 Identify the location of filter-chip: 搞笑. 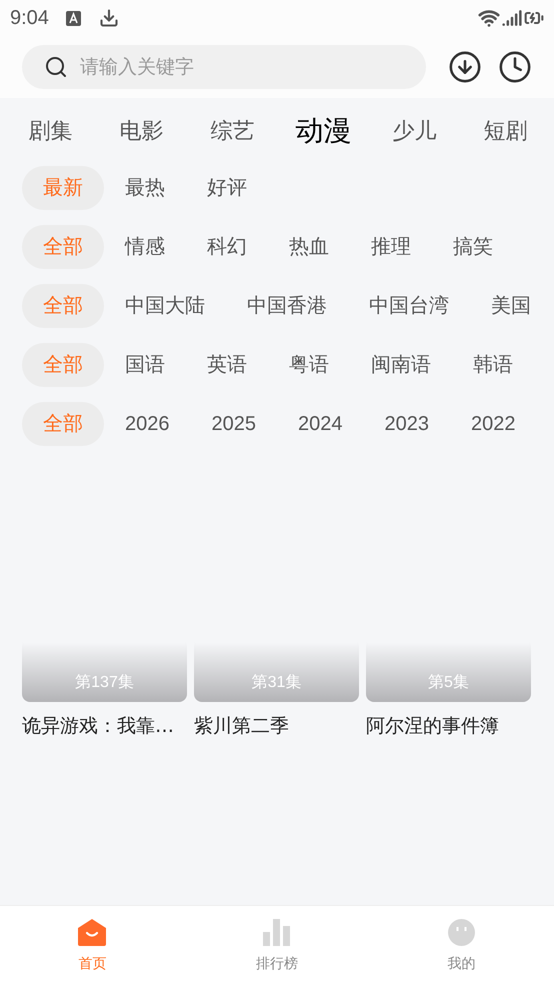
(473, 247).